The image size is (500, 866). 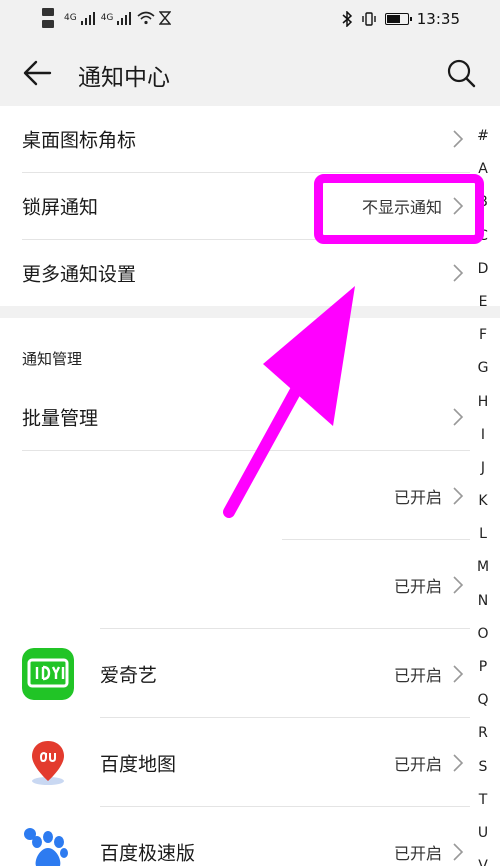 I want to click on alphabet-index-letter: F, so click(x=483, y=343).